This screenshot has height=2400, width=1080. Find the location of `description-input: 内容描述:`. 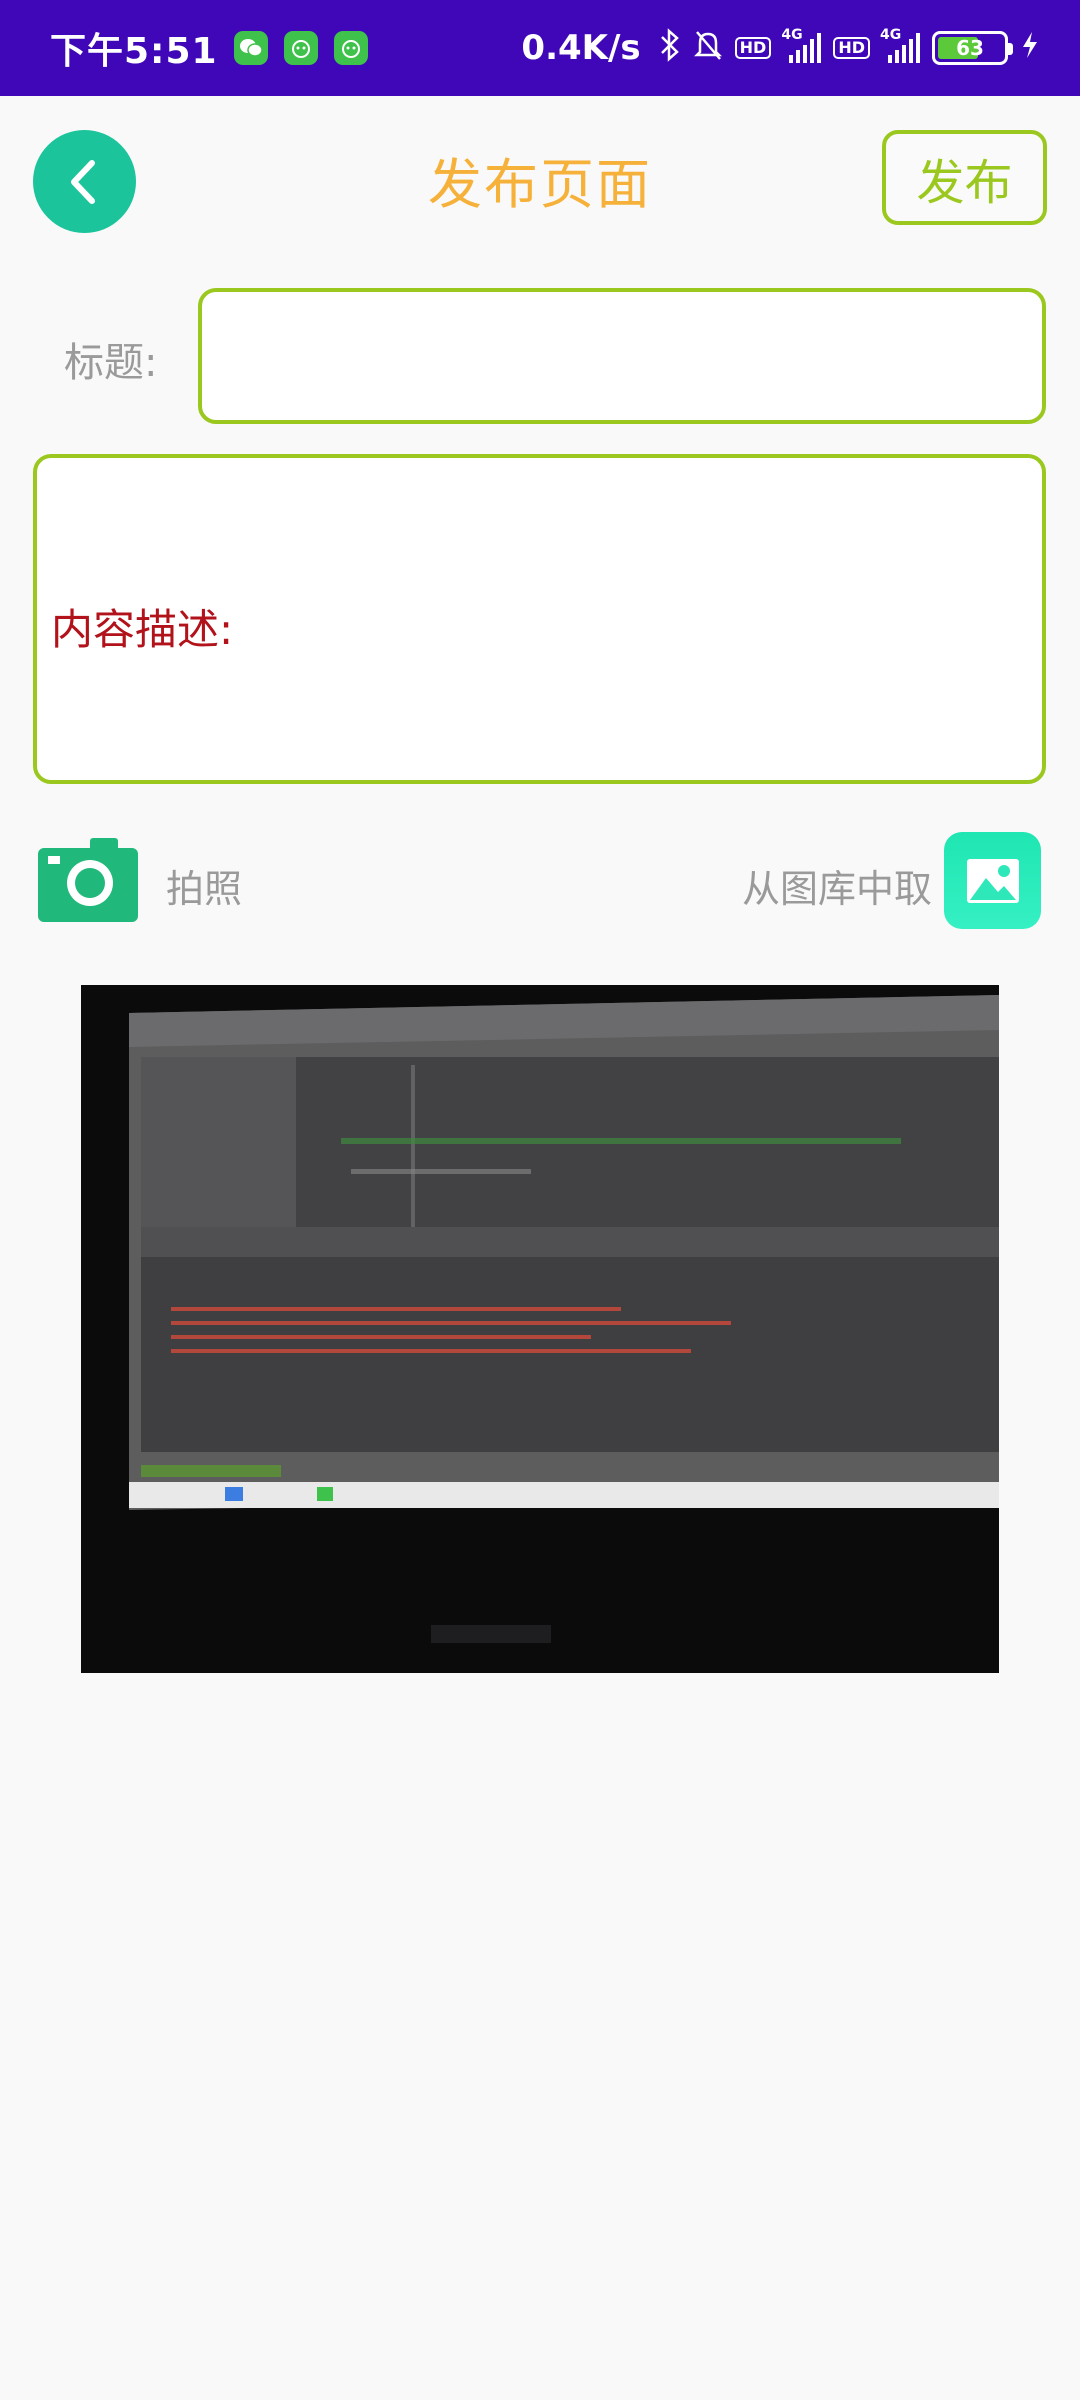

description-input: 内容描述: is located at coordinates (539, 619).